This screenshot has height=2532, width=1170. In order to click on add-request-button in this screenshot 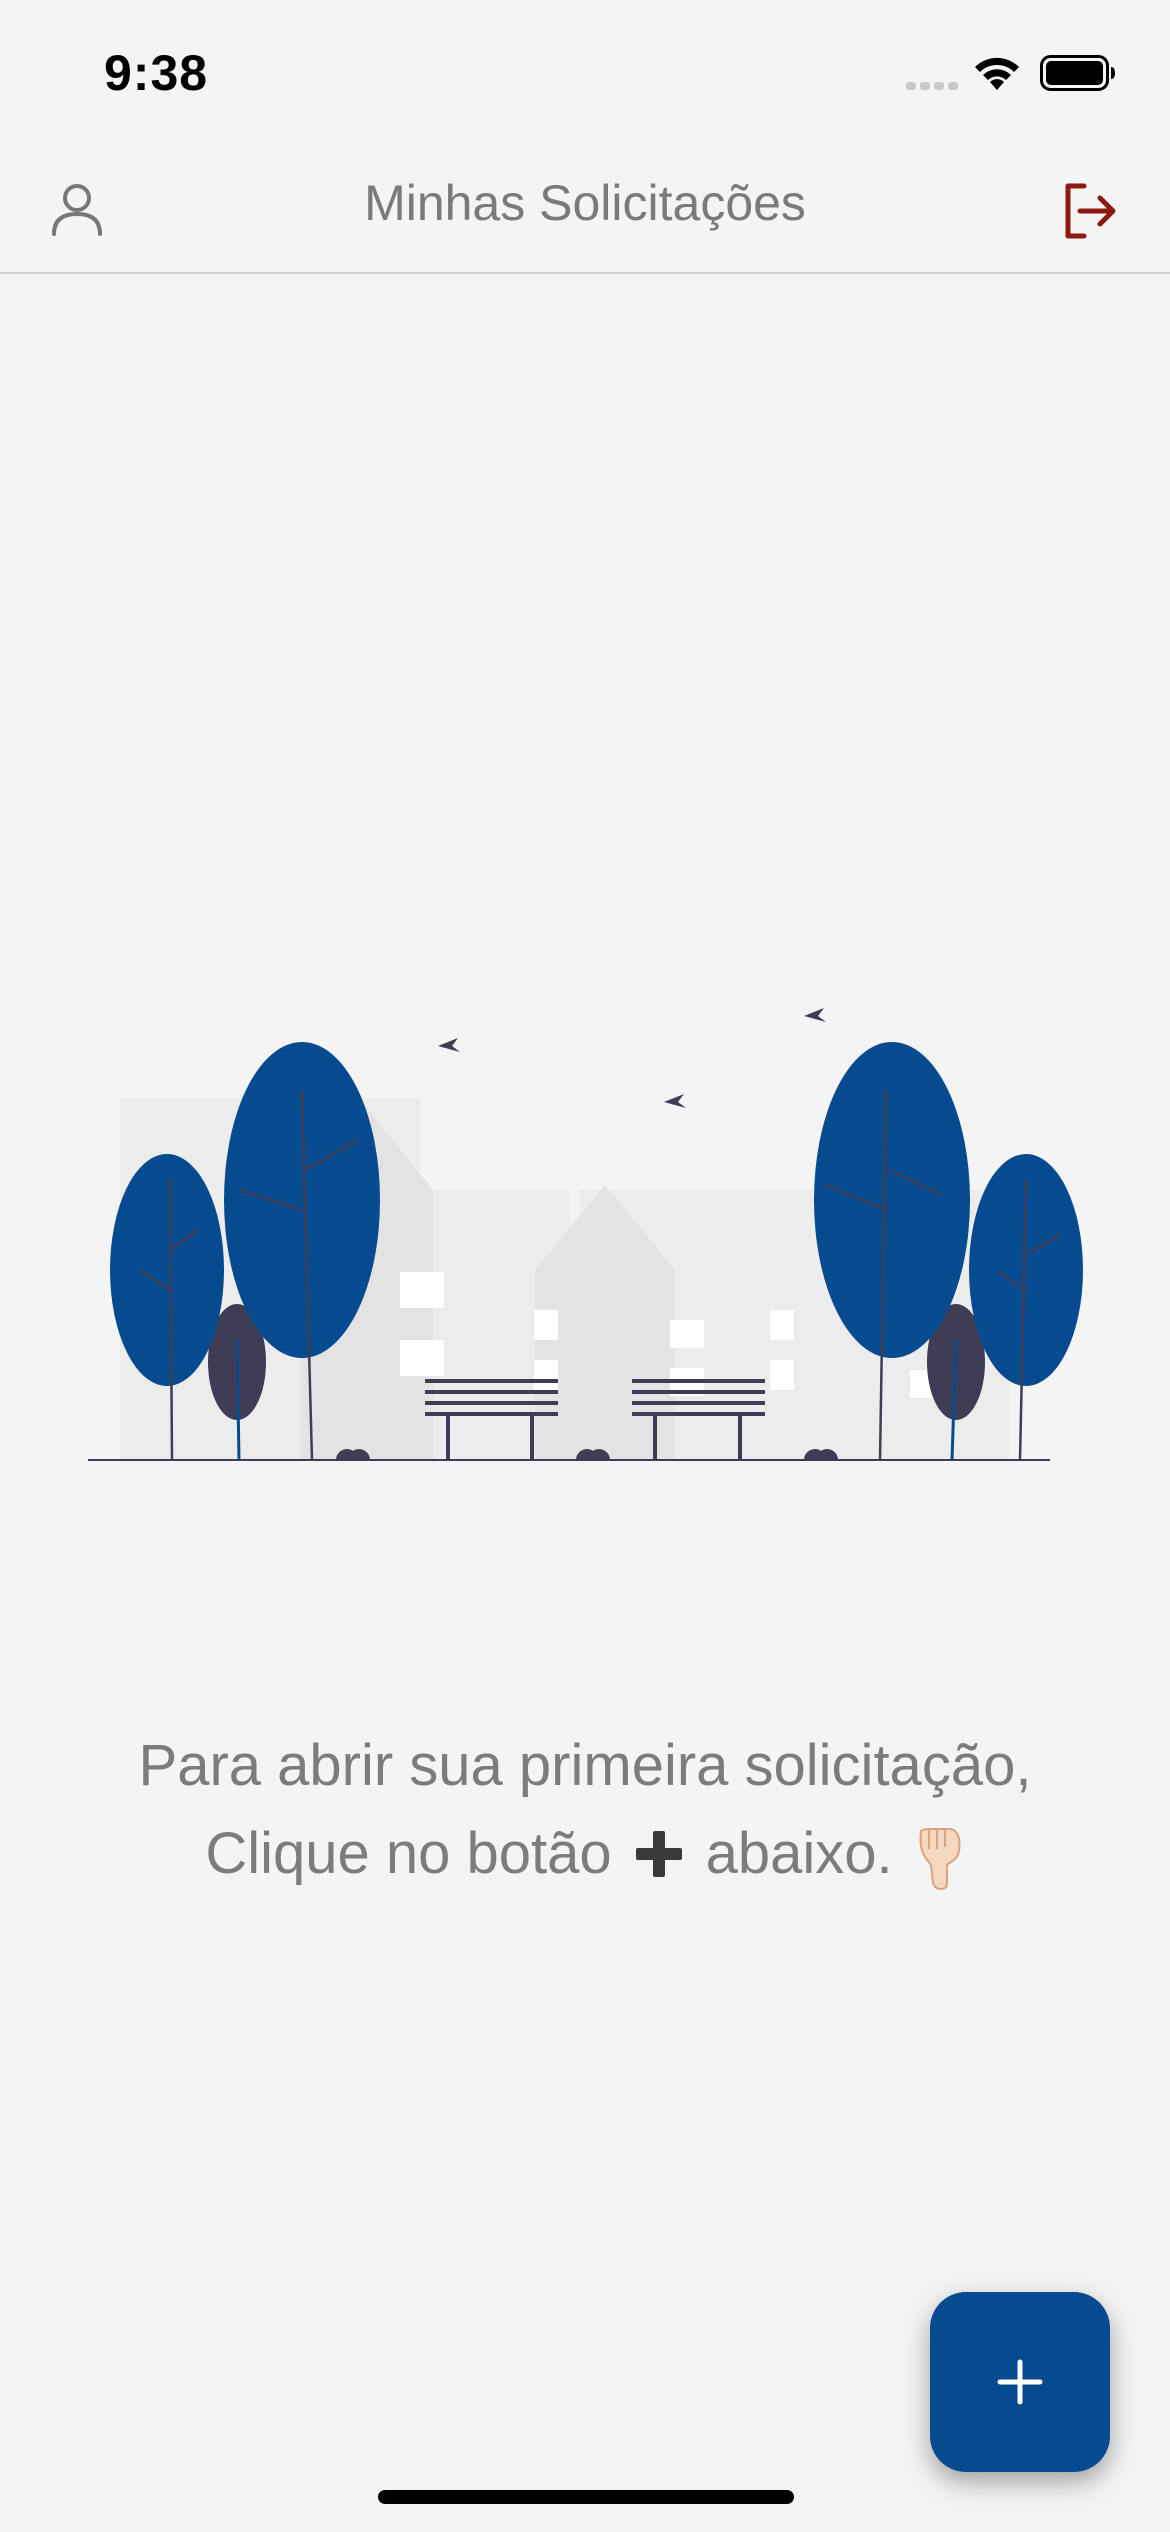, I will do `click(1020, 2382)`.